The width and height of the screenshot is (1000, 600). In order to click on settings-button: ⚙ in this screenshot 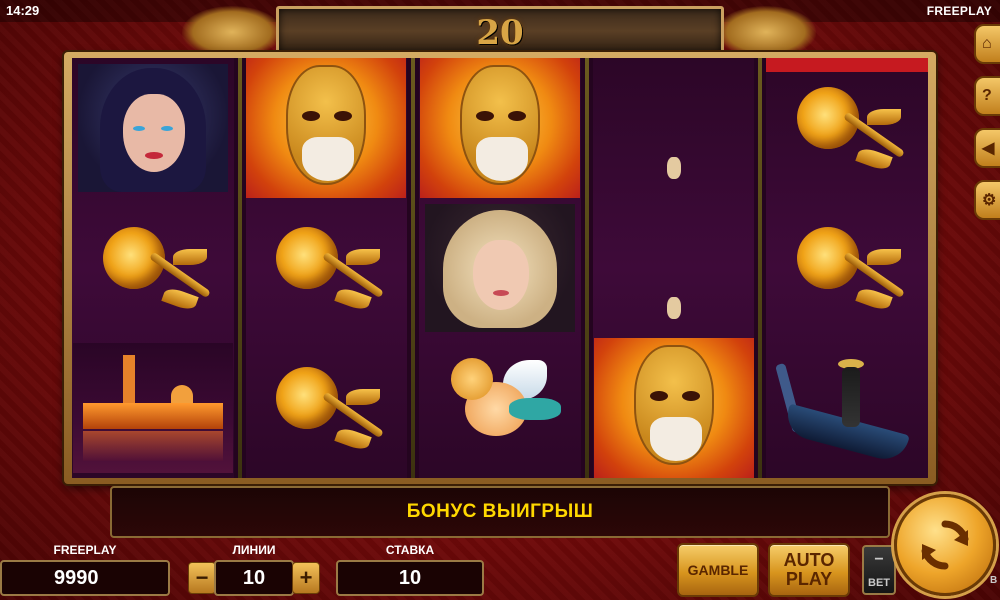, I will do `click(987, 200)`.